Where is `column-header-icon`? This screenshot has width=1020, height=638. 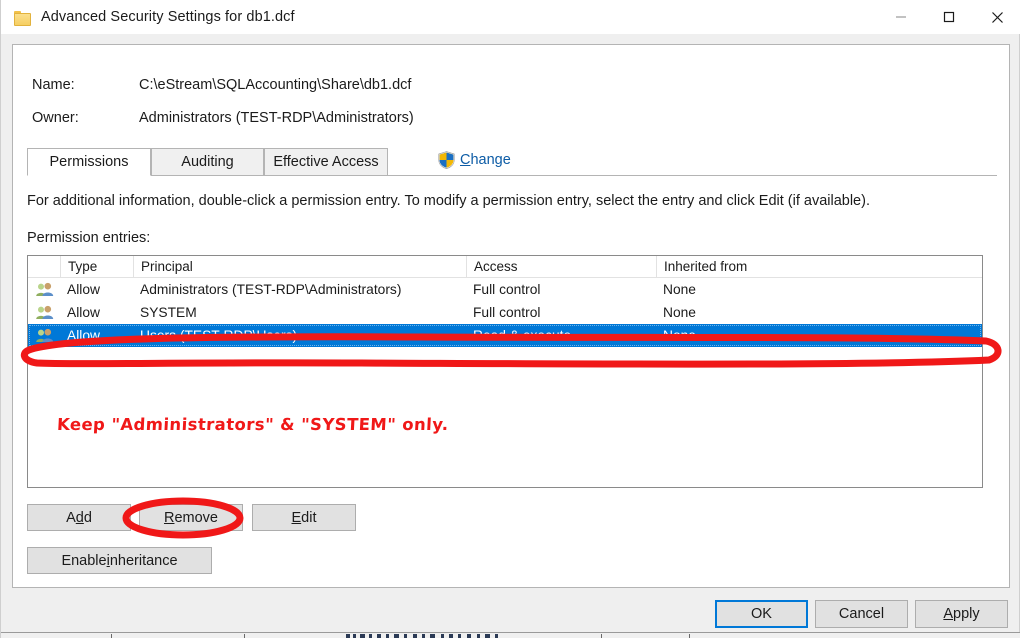
column-header-icon is located at coordinates (44, 266).